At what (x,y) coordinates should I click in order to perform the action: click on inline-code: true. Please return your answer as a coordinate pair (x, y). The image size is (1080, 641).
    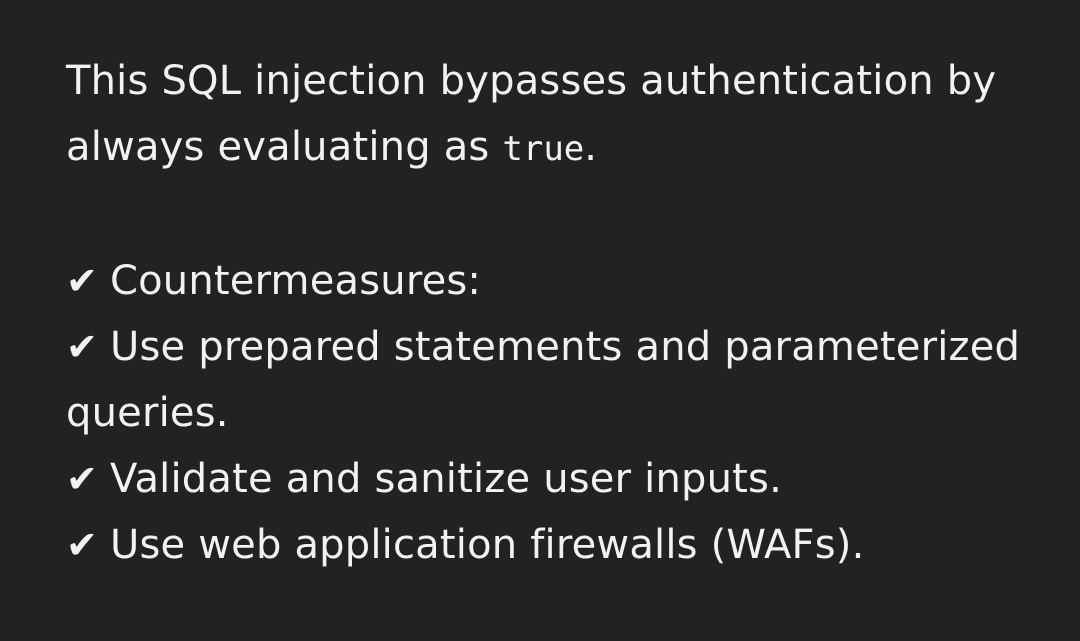
    Looking at the image, I should click on (543, 149).